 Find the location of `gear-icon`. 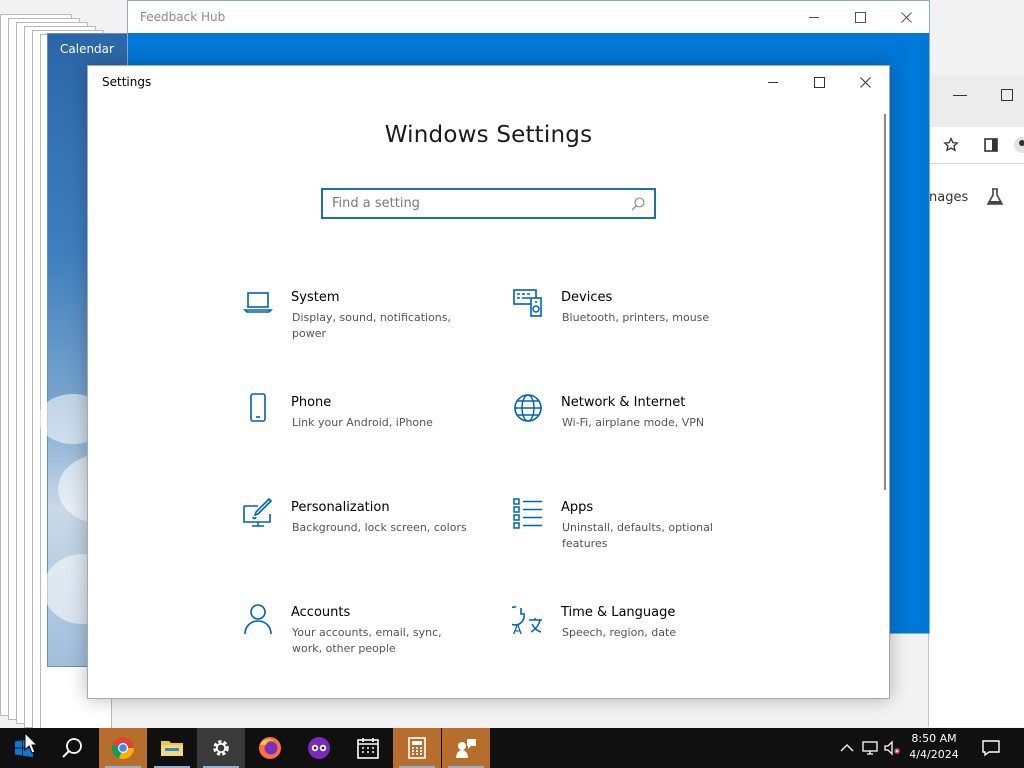

gear-icon is located at coordinates (221, 748).